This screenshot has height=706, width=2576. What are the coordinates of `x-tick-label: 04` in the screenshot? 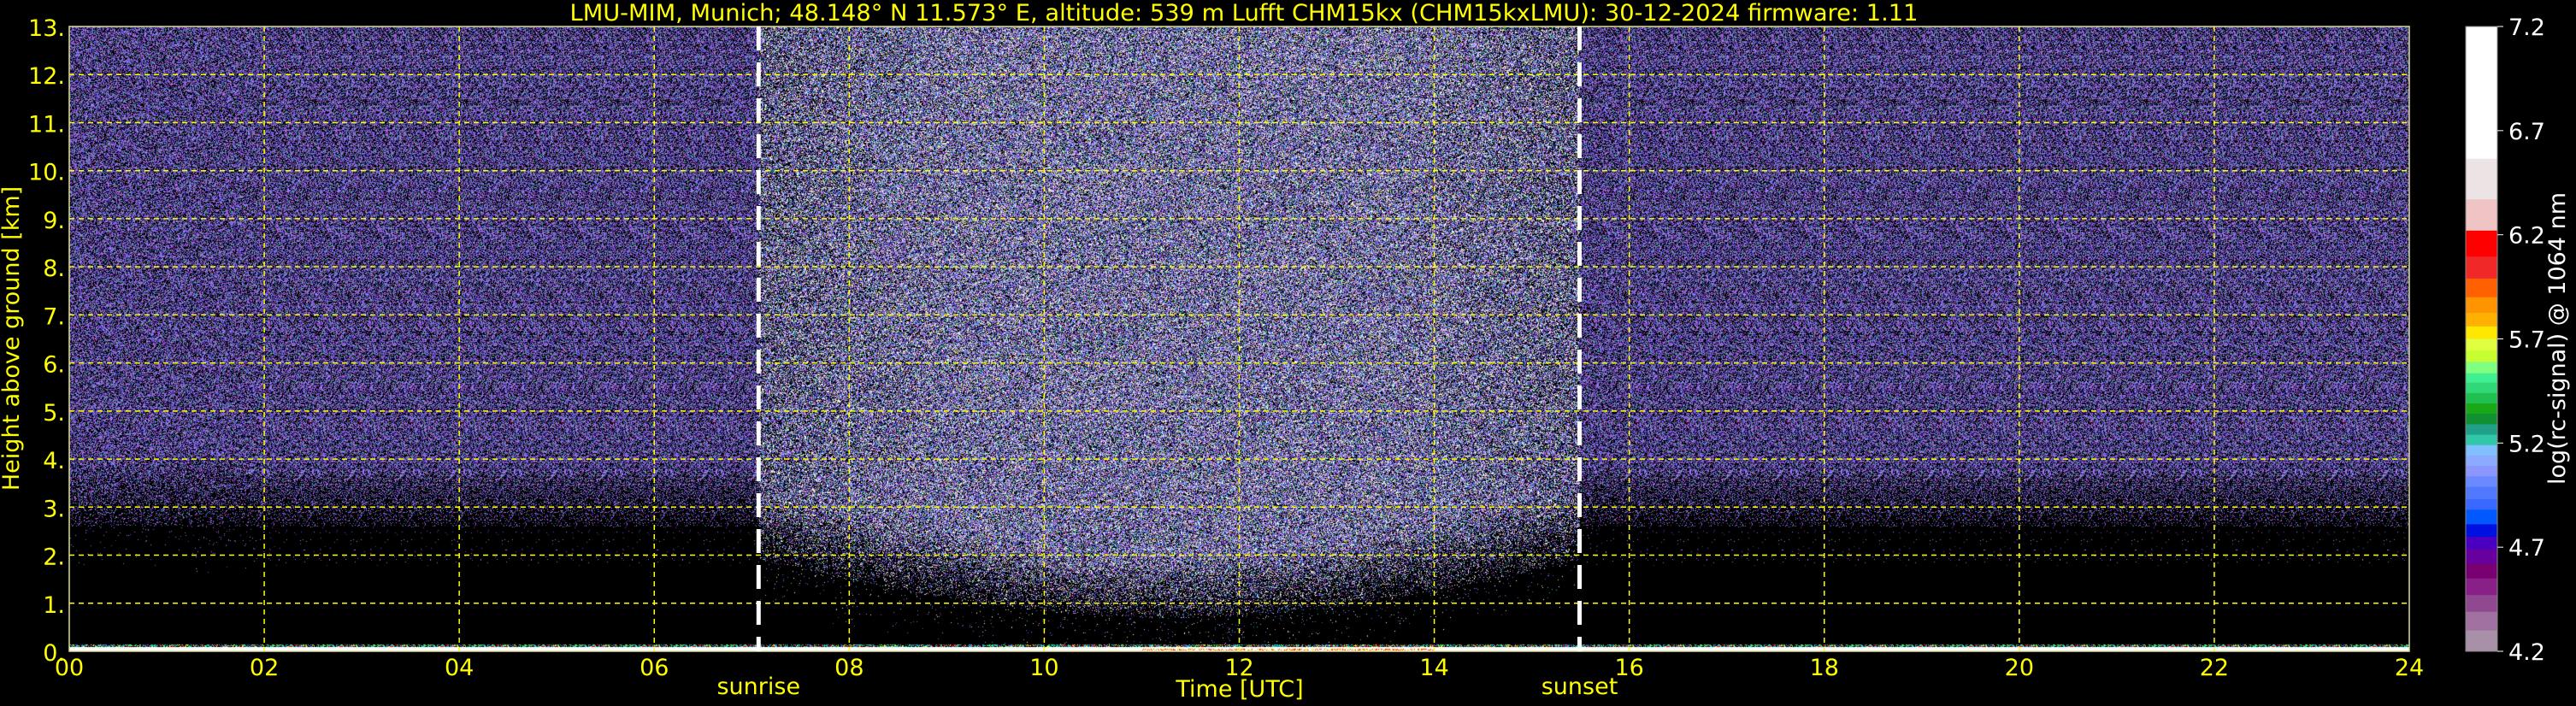 It's located at (459, 668).